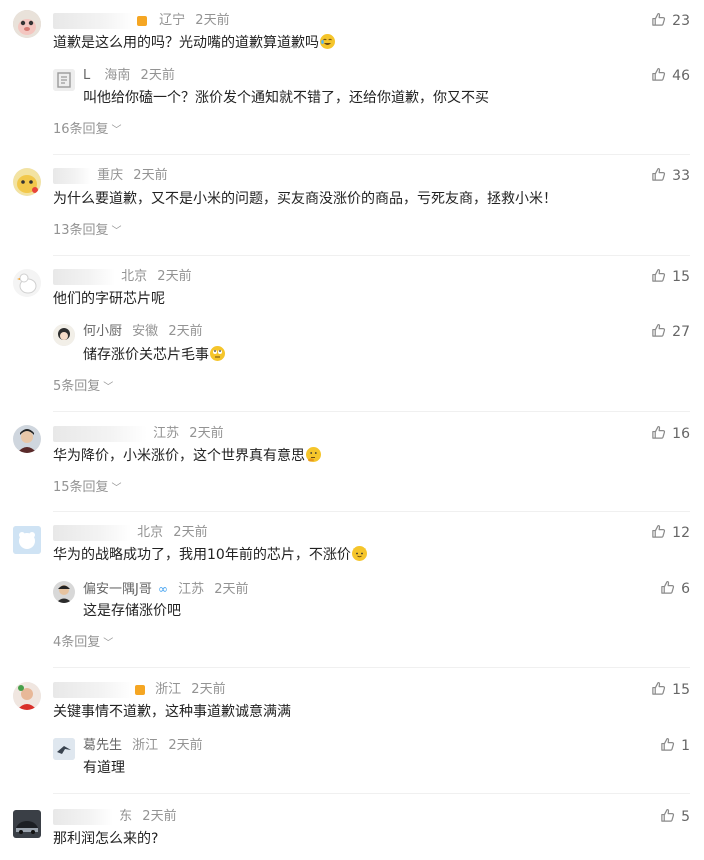 This screenshot has height=860, width=704. I want to click on comment-meta: 重庆 2天前, so click(110, 176).